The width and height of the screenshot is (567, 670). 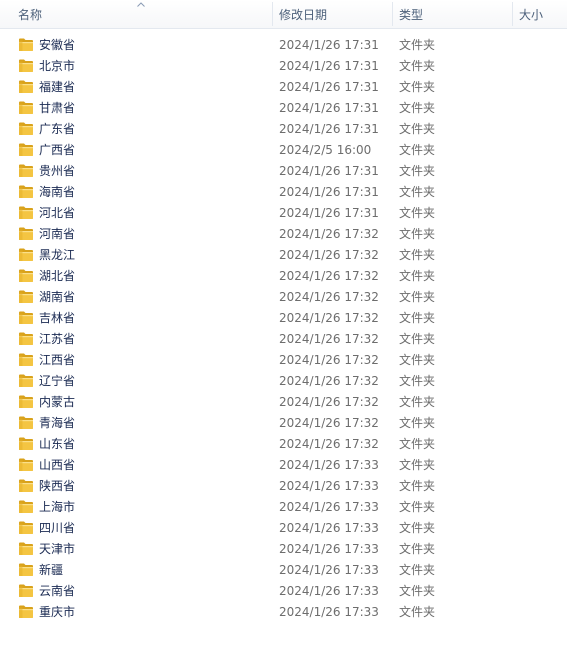 What do you see at coordinates (57, 171) in the screenshot?
I see `item-name: 贵州省` at bounding box center [57, 171].